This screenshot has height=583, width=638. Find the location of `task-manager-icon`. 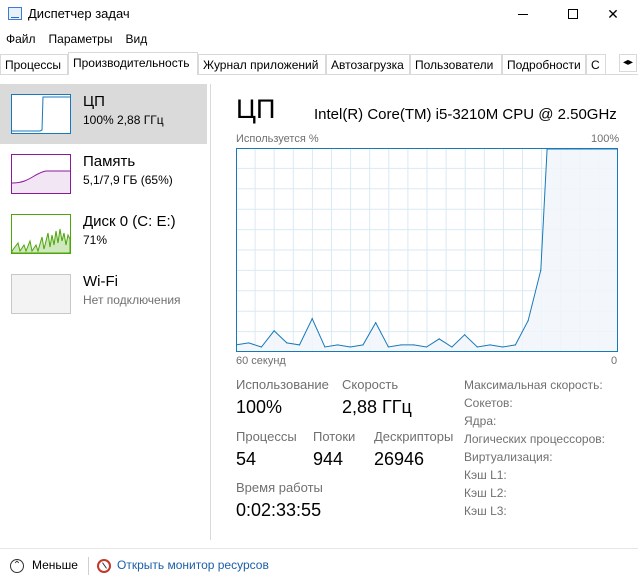

task-manager-icon is located at coordinates (15, 13).